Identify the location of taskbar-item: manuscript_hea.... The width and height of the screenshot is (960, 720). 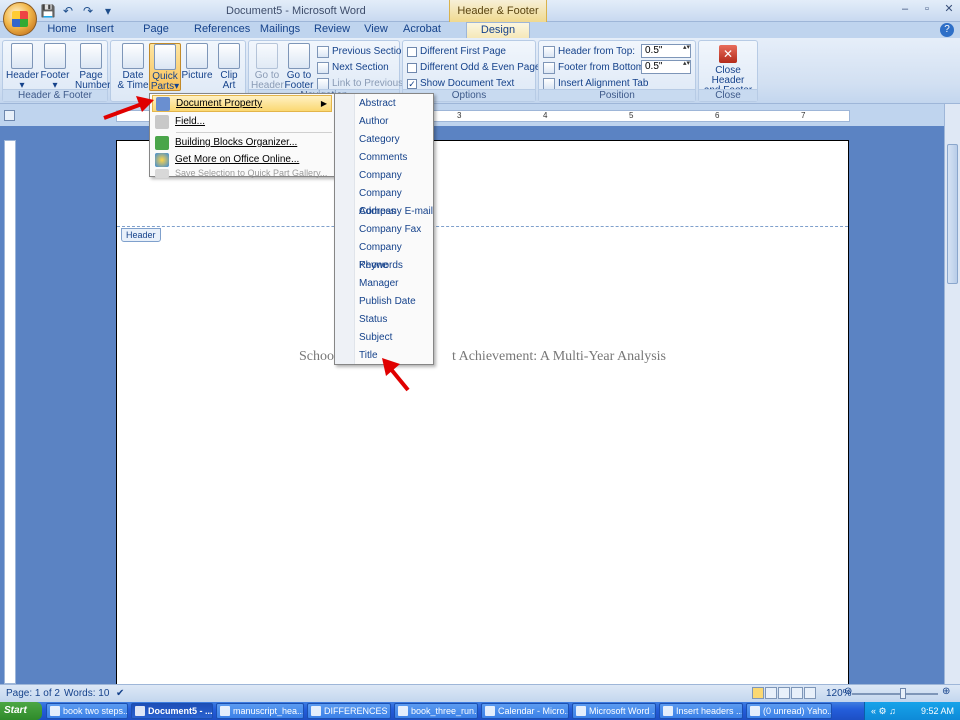
(260, 711).